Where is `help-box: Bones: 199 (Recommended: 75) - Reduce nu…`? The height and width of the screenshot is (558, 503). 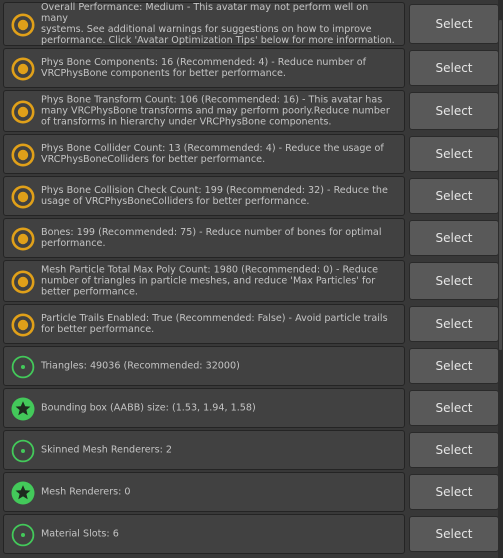
help-box: Bones: 199 (Recommended: 75) - Reduce nu… is located at coordinates (204, 238).